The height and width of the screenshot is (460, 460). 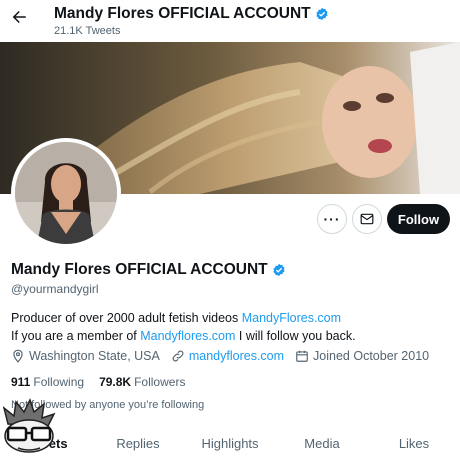 What do you see at coordinates (178, 356) in the screenshot?
I see `link-icon` at bounding box center [178, 356].